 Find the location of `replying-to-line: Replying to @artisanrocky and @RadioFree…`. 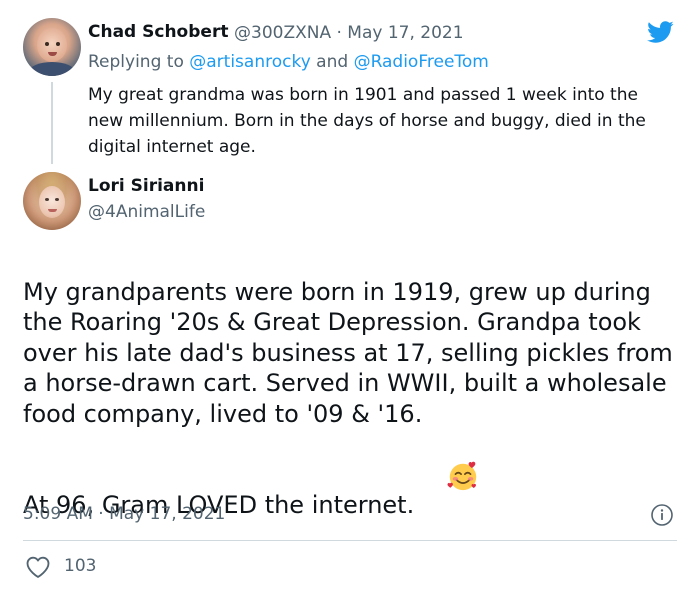

replying-to-line: Replying to @artisanrocky and @RadioFree… is located at coordinates (288, 62).